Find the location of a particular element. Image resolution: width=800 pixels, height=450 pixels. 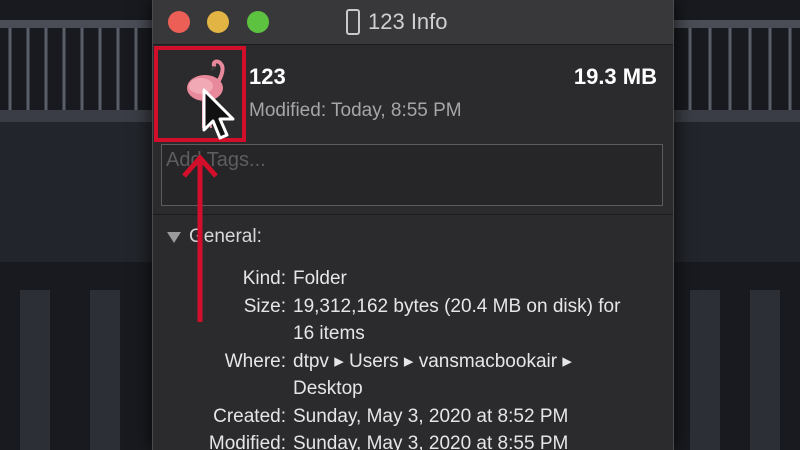

info-value: Sunday, May 3, 2020 at 8:55 PM is located at coordinates (431, 441).